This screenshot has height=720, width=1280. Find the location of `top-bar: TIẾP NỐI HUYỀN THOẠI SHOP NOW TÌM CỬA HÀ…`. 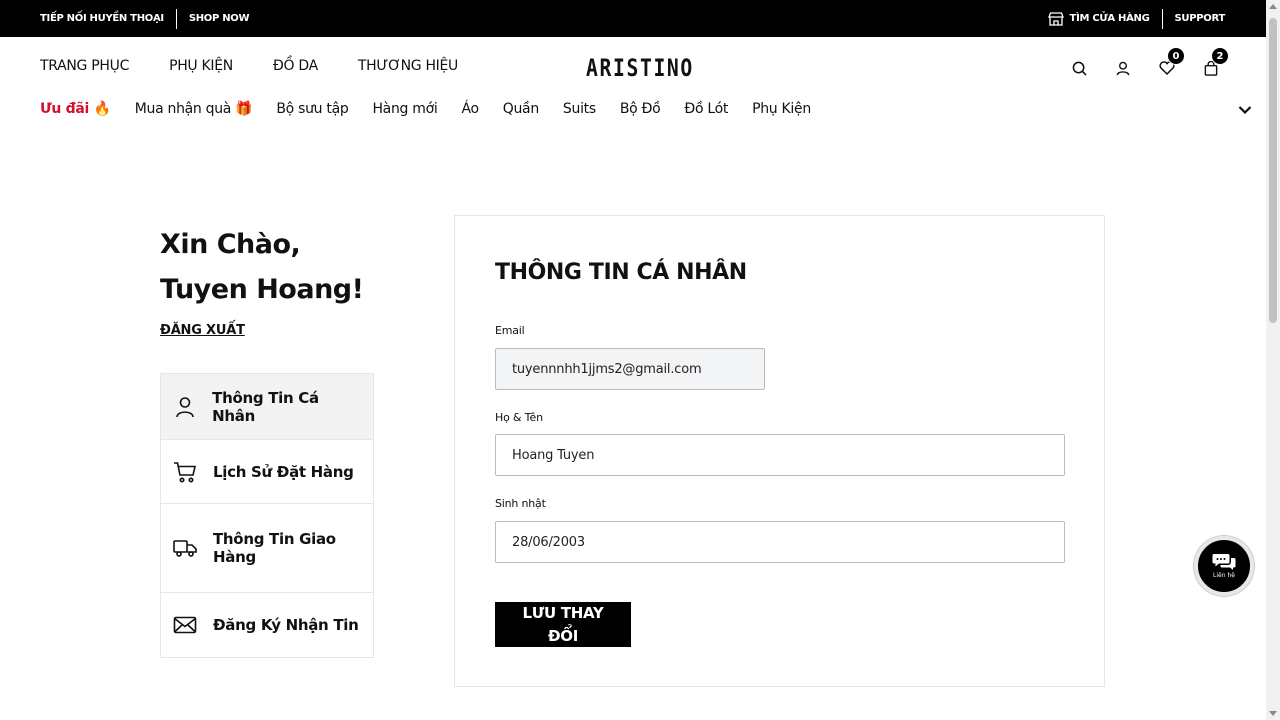

top-bar: TIẾP NỐI HUYỀN THOẠI SHOP NOW TÌM CỬA HÀ… is located at coordinates (640, 18).